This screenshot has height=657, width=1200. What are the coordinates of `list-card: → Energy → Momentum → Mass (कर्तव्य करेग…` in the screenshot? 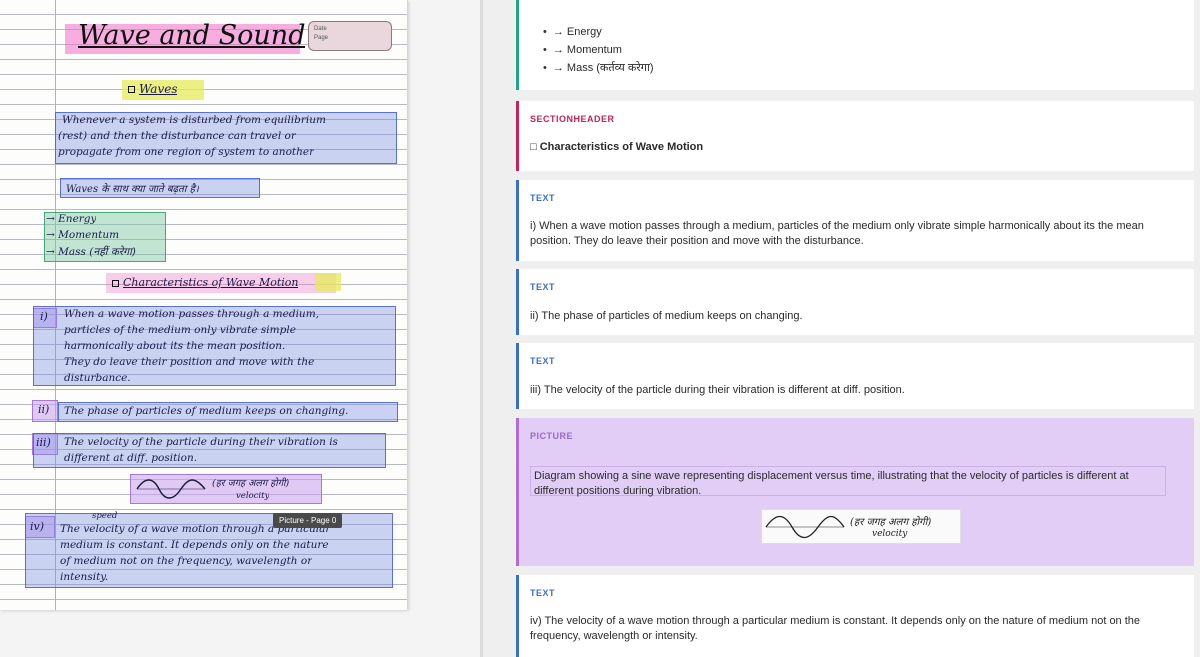 It's located at (855, 45).